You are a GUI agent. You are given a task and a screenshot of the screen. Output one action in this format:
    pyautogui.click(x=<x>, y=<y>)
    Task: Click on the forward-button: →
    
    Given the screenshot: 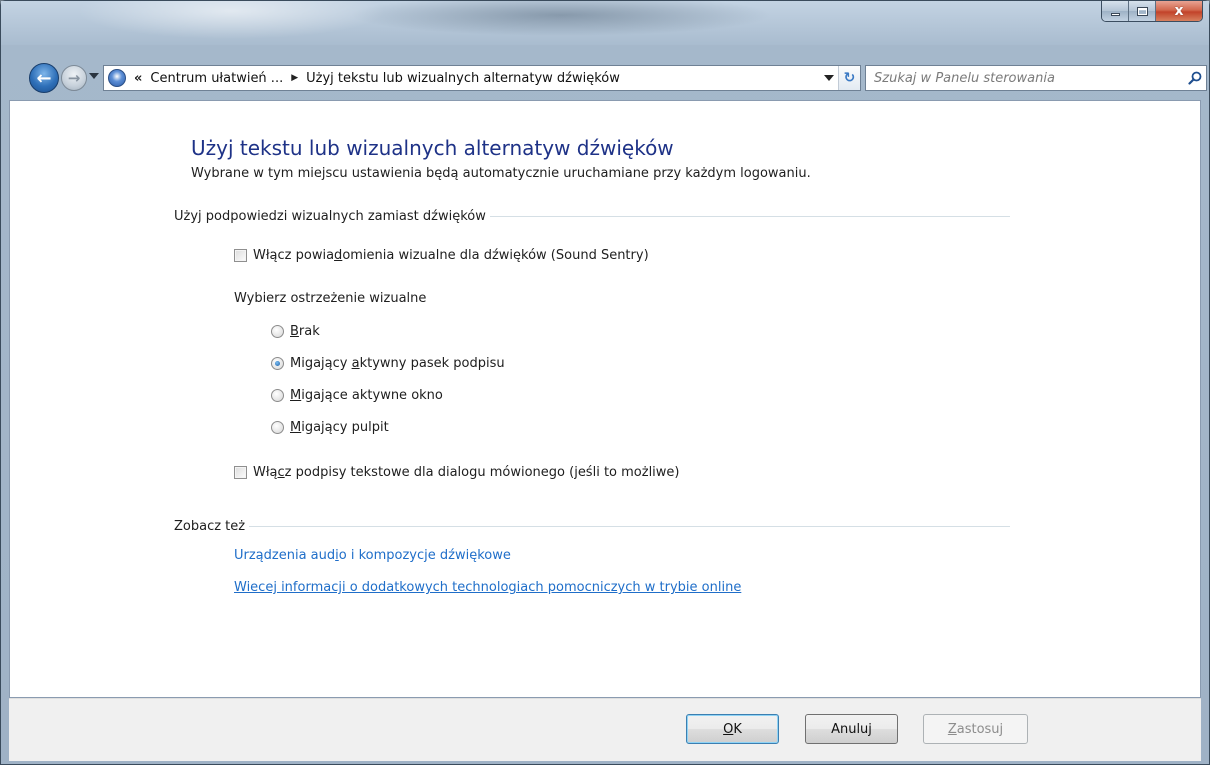 What is the action you would take?
    pyautogui.click(x=74, y=78)
    